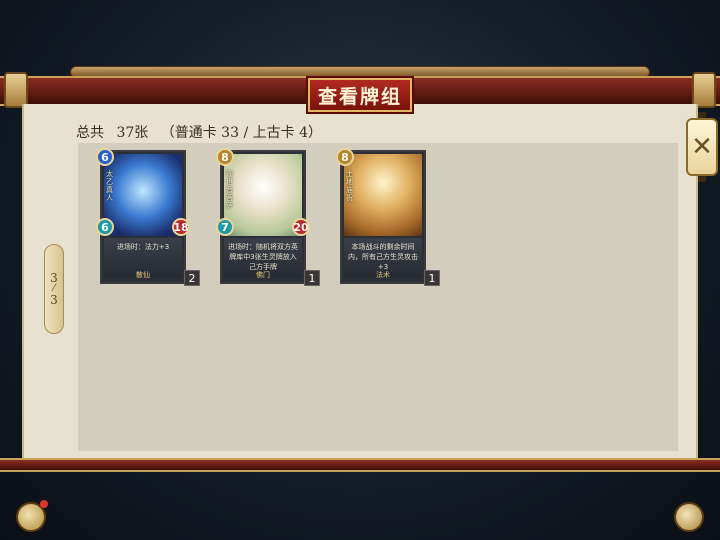  What do you see at coordinates (132, 133) in the screenshot?
I see `total-count: 37张` at bounding box center [132, 133].